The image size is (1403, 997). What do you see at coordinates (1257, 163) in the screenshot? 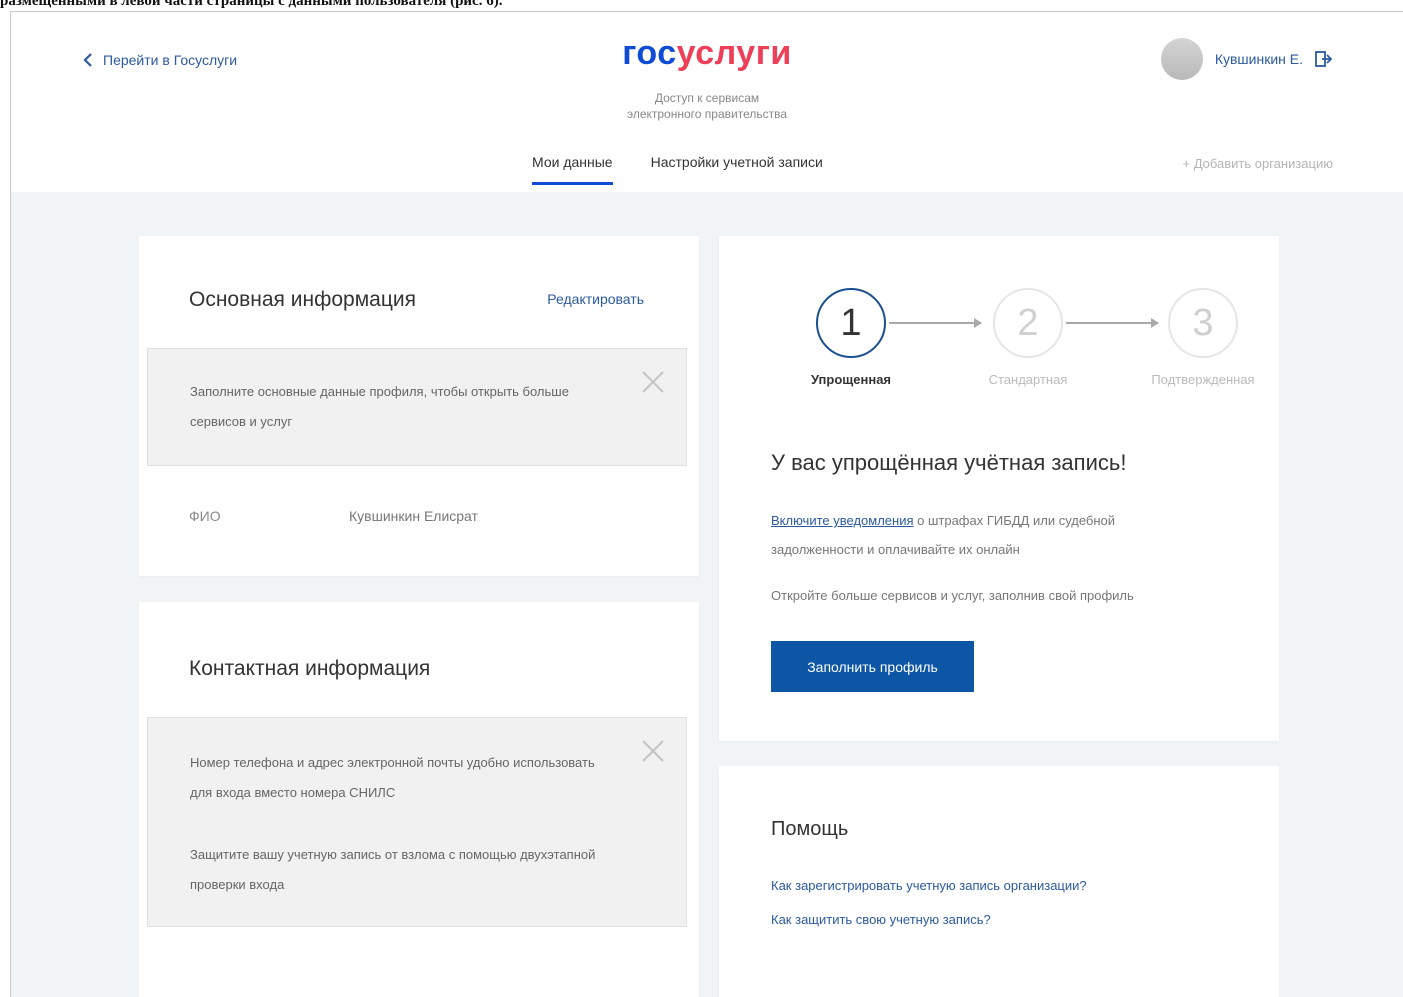
I see `add-organization-link: + Добавить организацию` at bounding box center [1257, 163].